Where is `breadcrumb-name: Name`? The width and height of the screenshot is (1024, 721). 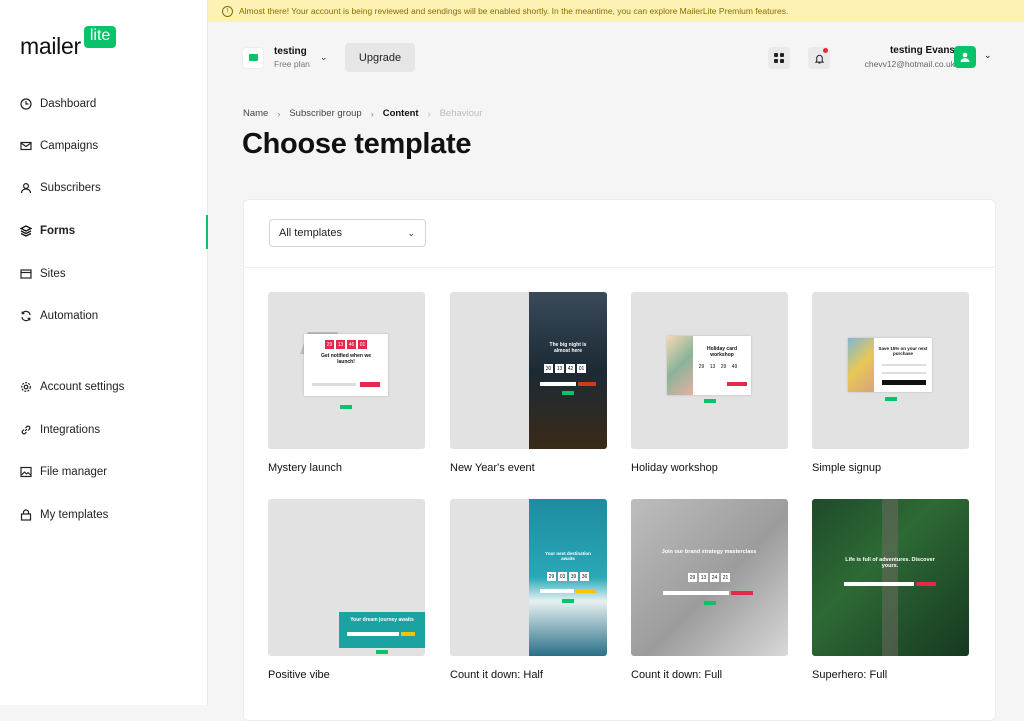
breadcrumb-name: Name is located at coordinates (255, 113).